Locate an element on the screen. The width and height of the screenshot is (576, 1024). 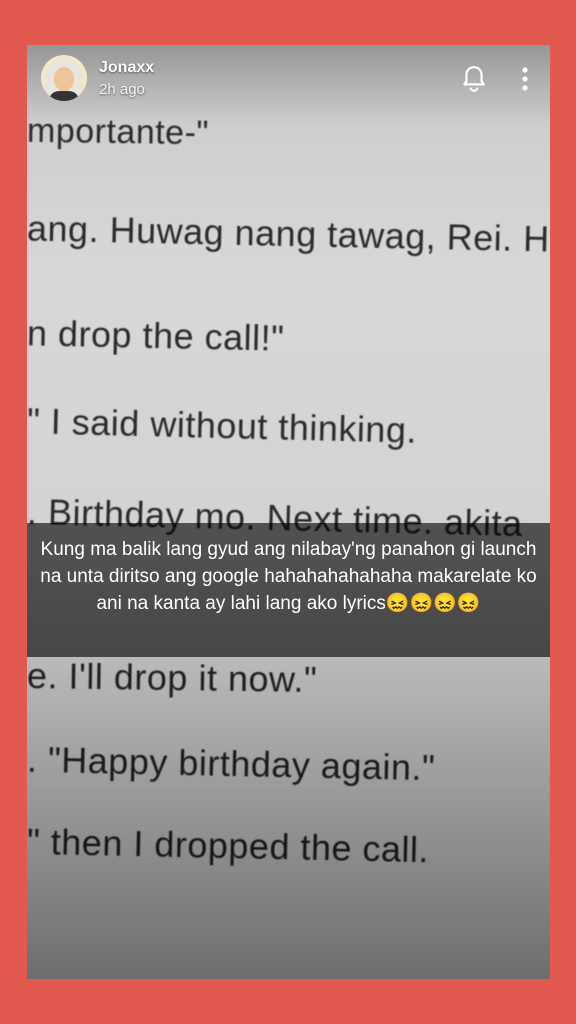
photo-text-line: . "Happy birthday again." is located at coordinates (231, 763).